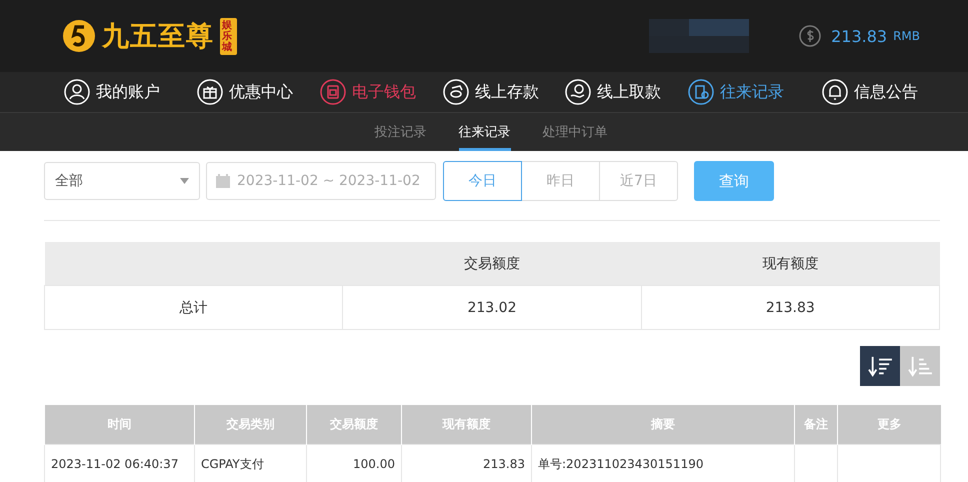 This screenshot has width=968, height=482. What do you see at coordinates (381, 92) in the screenshot?
I see `nav-item: 电子钱包` at bounding box center [381, 92].